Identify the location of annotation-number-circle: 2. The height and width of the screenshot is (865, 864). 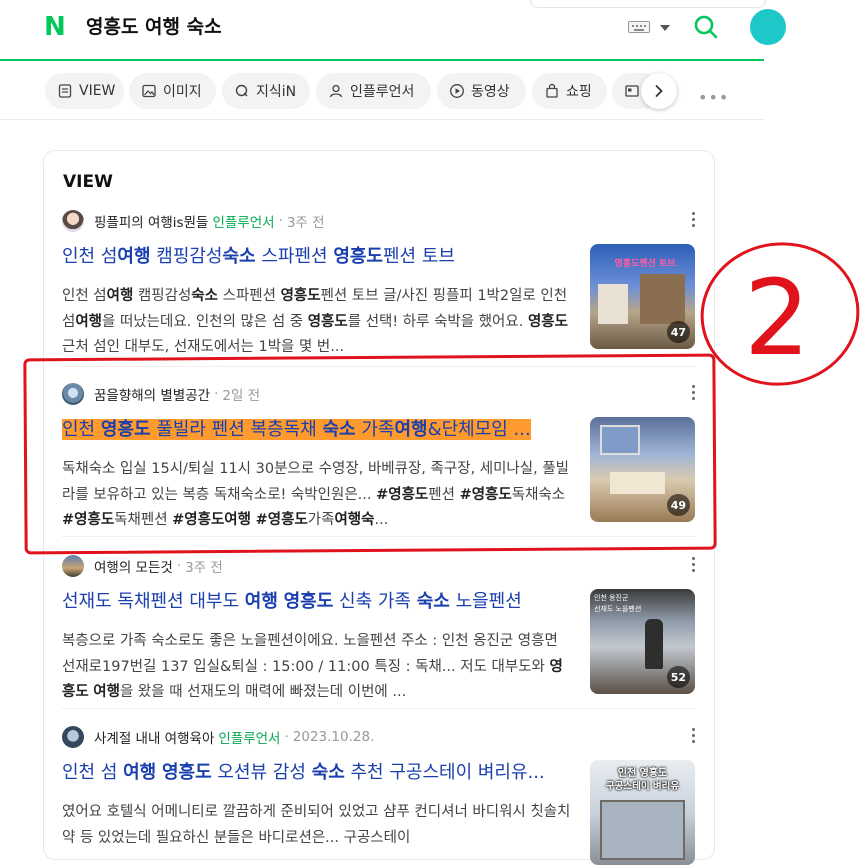
(780, 314).